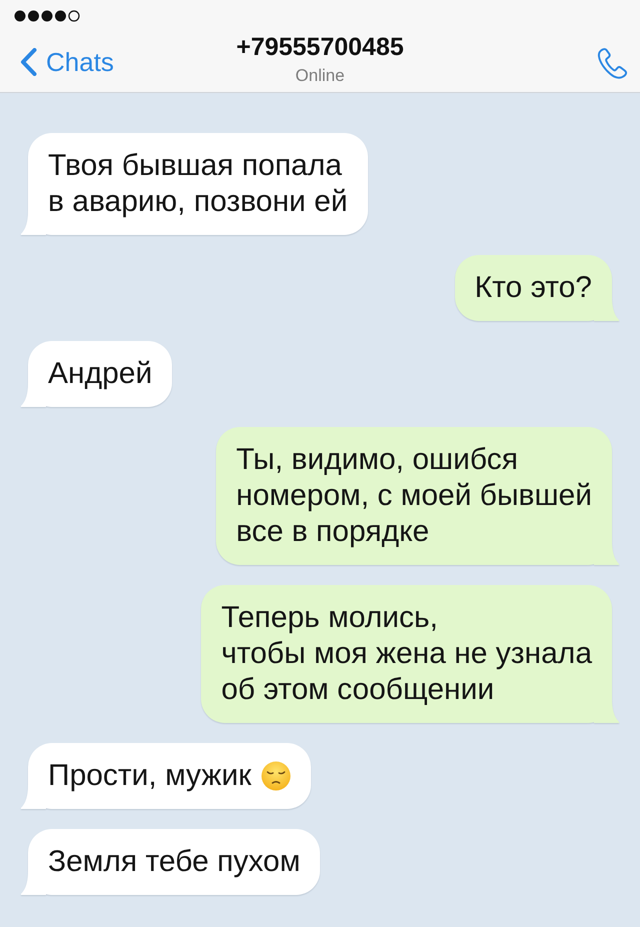 The image size is (640, 927). Describe the element at coordinates (414, 496) in the screenshot. I see `message-text: Ты, видимо, ошибся номером, с моей бывшей все в порядке` at that location.